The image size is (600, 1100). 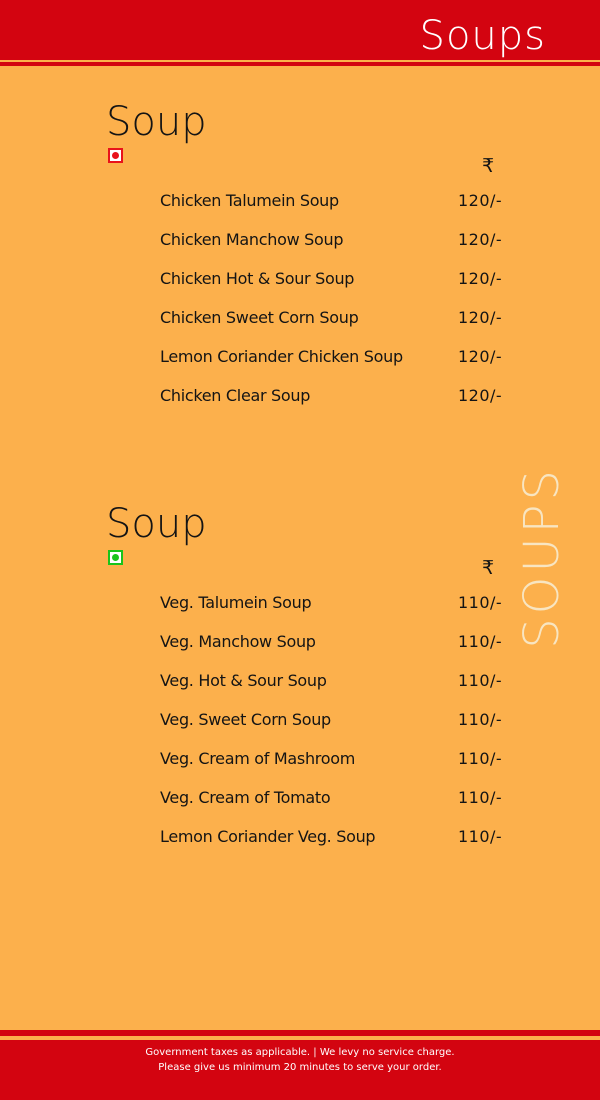 What do you see at coordinates (245, 797) in the screenshot?
I see `item-name: Veg. Cream of Tomato` at bounding box center [245, 797].